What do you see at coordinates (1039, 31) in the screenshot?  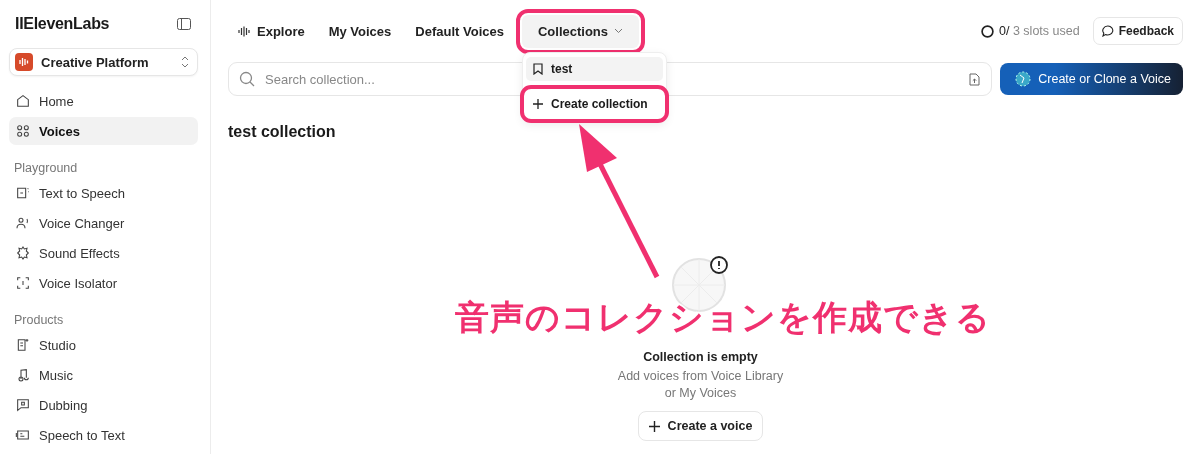 I see `slots-counter: 0/ 3 slots used` at bounding box center [1039, 31].